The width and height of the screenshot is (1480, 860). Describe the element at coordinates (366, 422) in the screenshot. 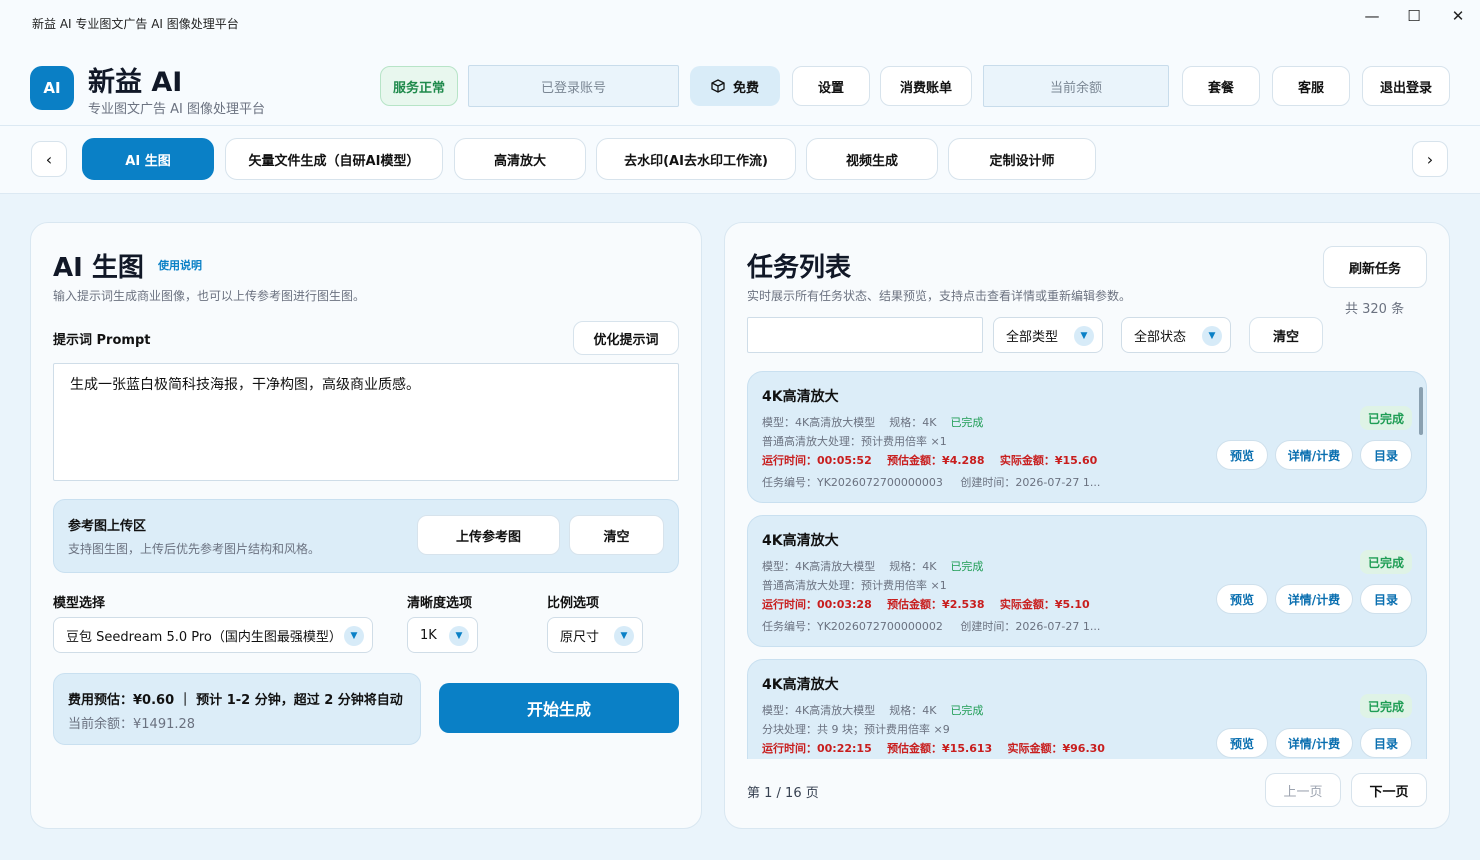

I see `prompt-input: 生成一张蓝白极简科技海报，干净构图，高级商业质感。` at that location.